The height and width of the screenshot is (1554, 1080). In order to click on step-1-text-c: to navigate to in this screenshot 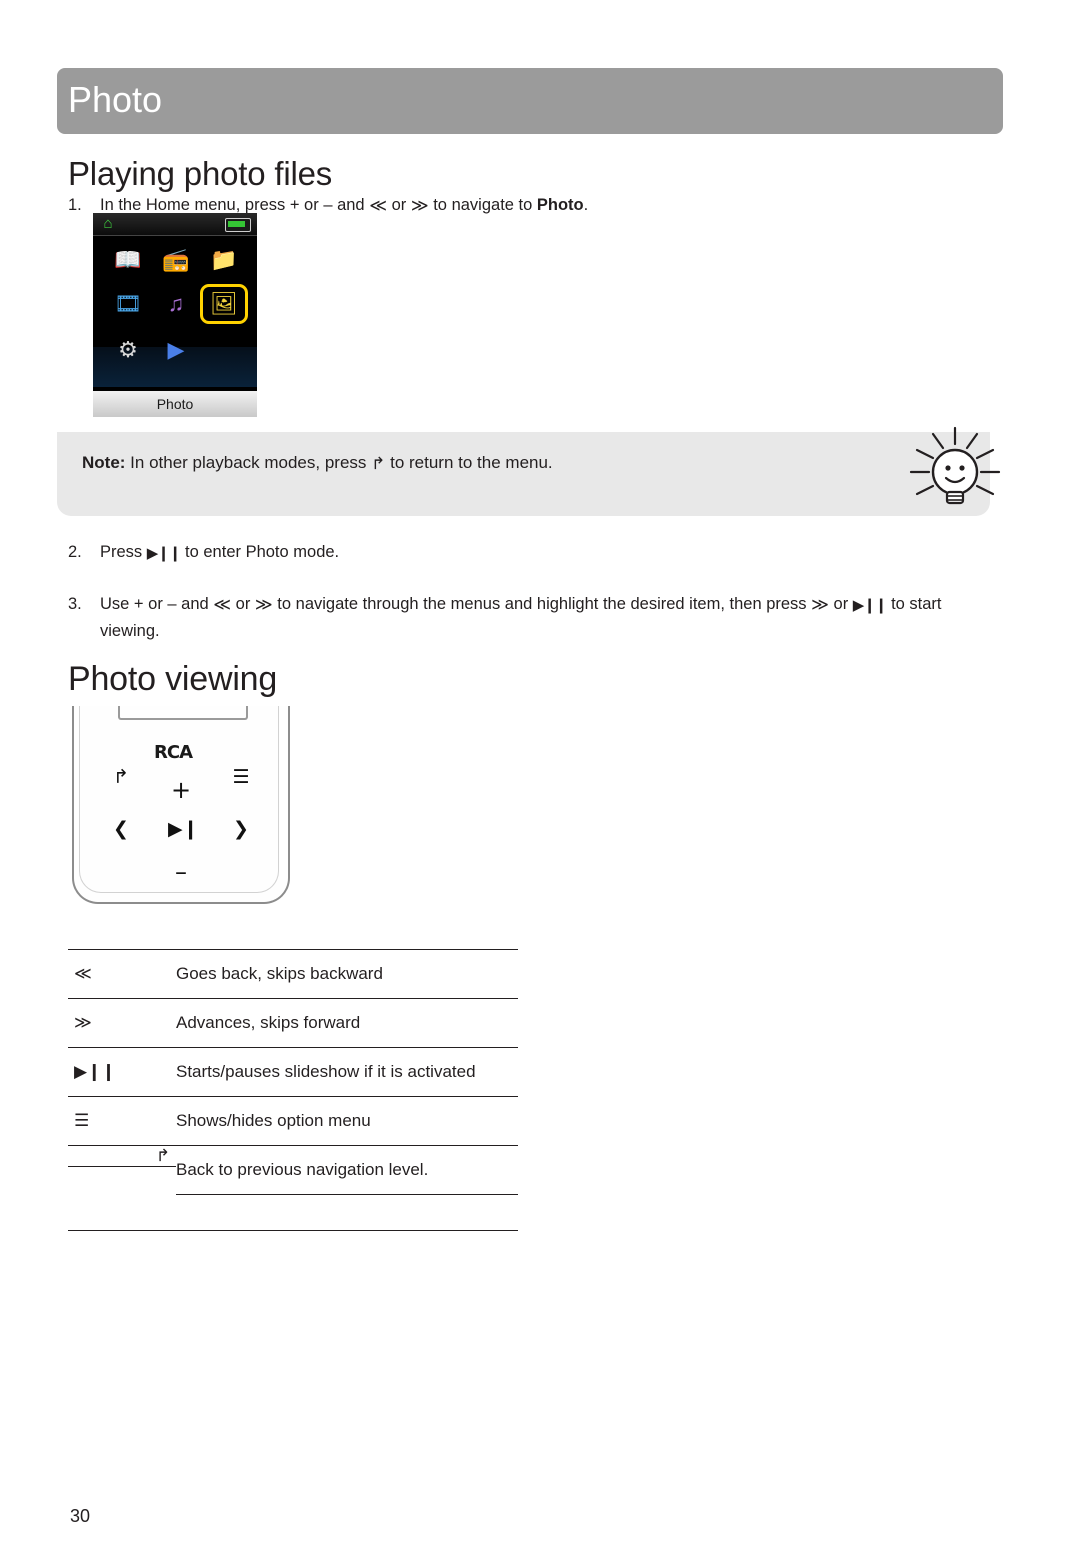, I will do `click(482, 205)`.